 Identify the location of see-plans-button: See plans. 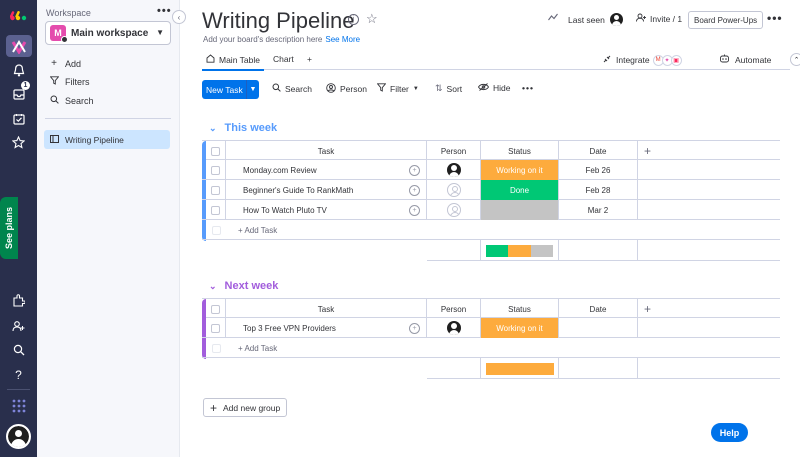
(9, 228).